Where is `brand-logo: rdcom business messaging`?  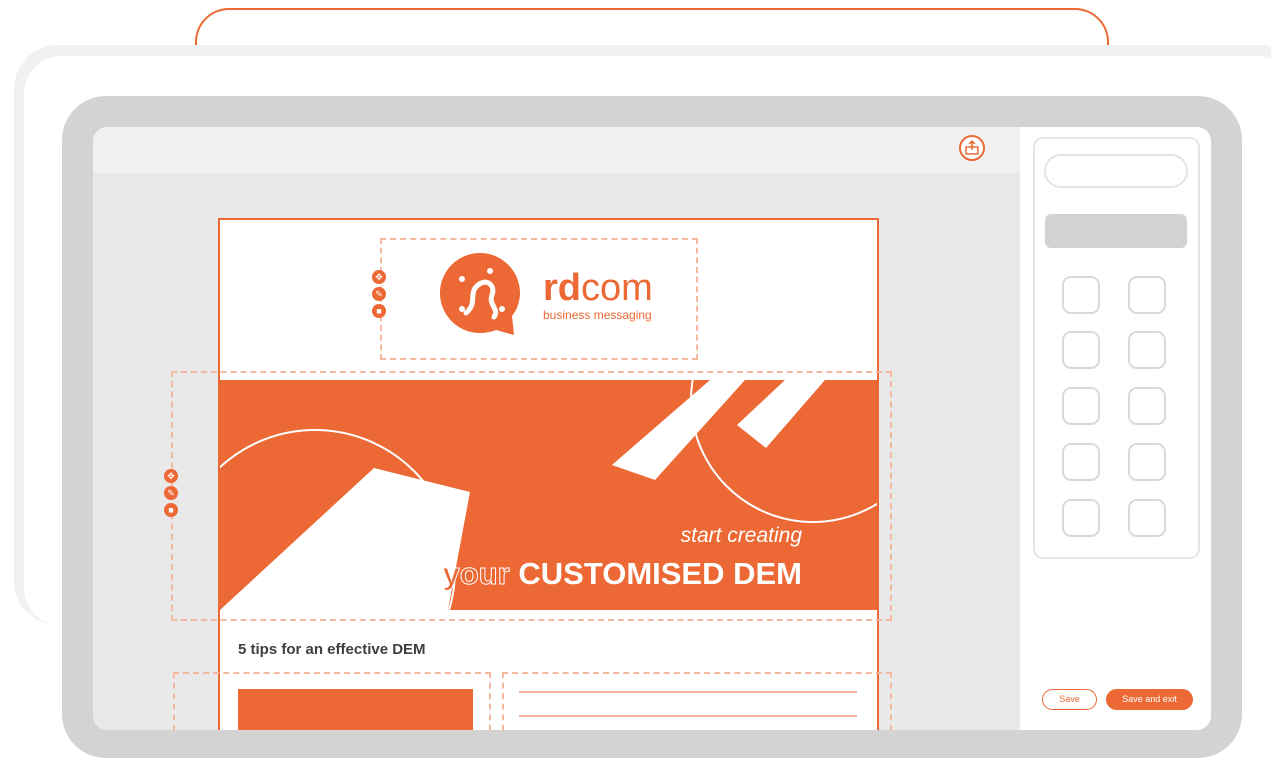 brand-logo: rdcom business messaging is located at coordinates (563, 296).